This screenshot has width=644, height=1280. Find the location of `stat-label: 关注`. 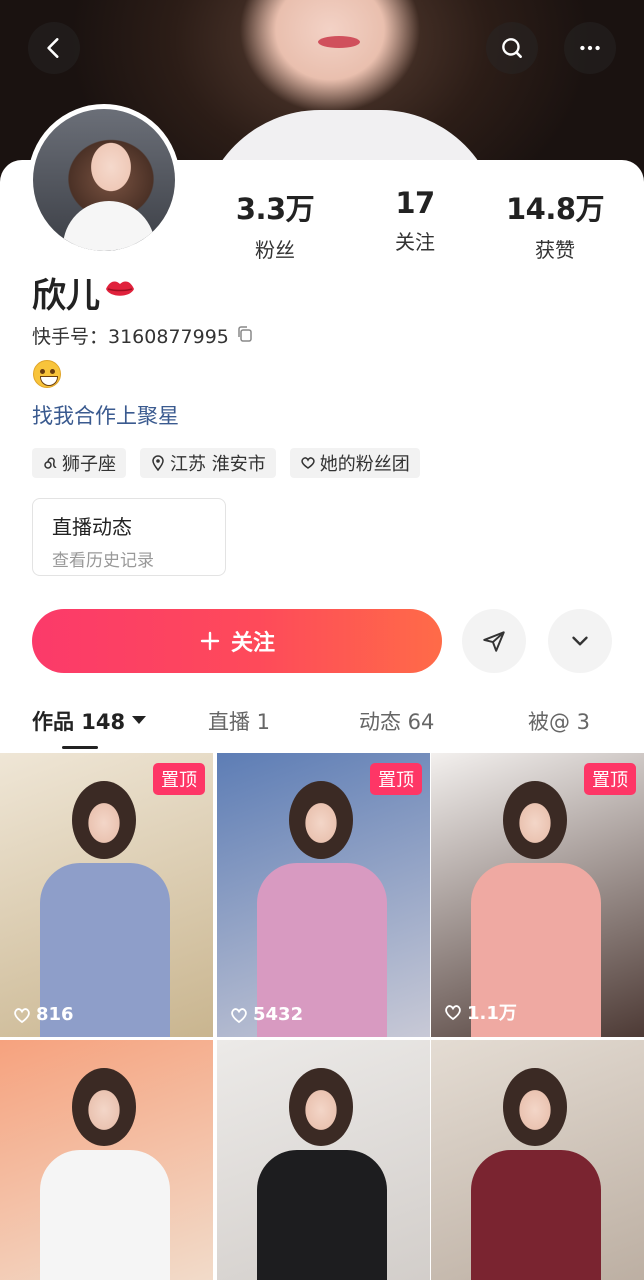

stat-label: 关注 is located at coordinates (415, 242).